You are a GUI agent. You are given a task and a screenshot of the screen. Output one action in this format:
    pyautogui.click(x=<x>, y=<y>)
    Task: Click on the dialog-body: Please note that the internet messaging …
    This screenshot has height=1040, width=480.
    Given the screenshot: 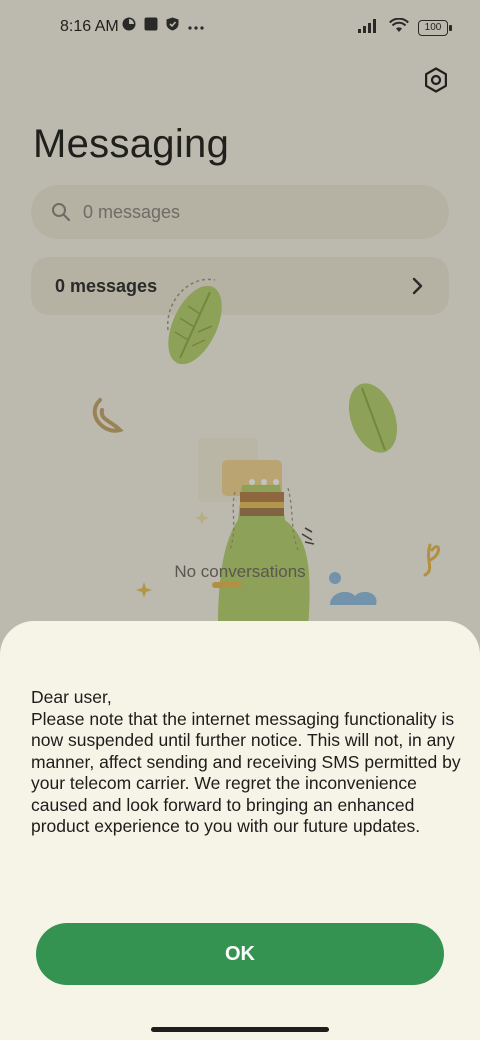 What is the action you would take?
    pyautogui.click(x=246, y=772)
    